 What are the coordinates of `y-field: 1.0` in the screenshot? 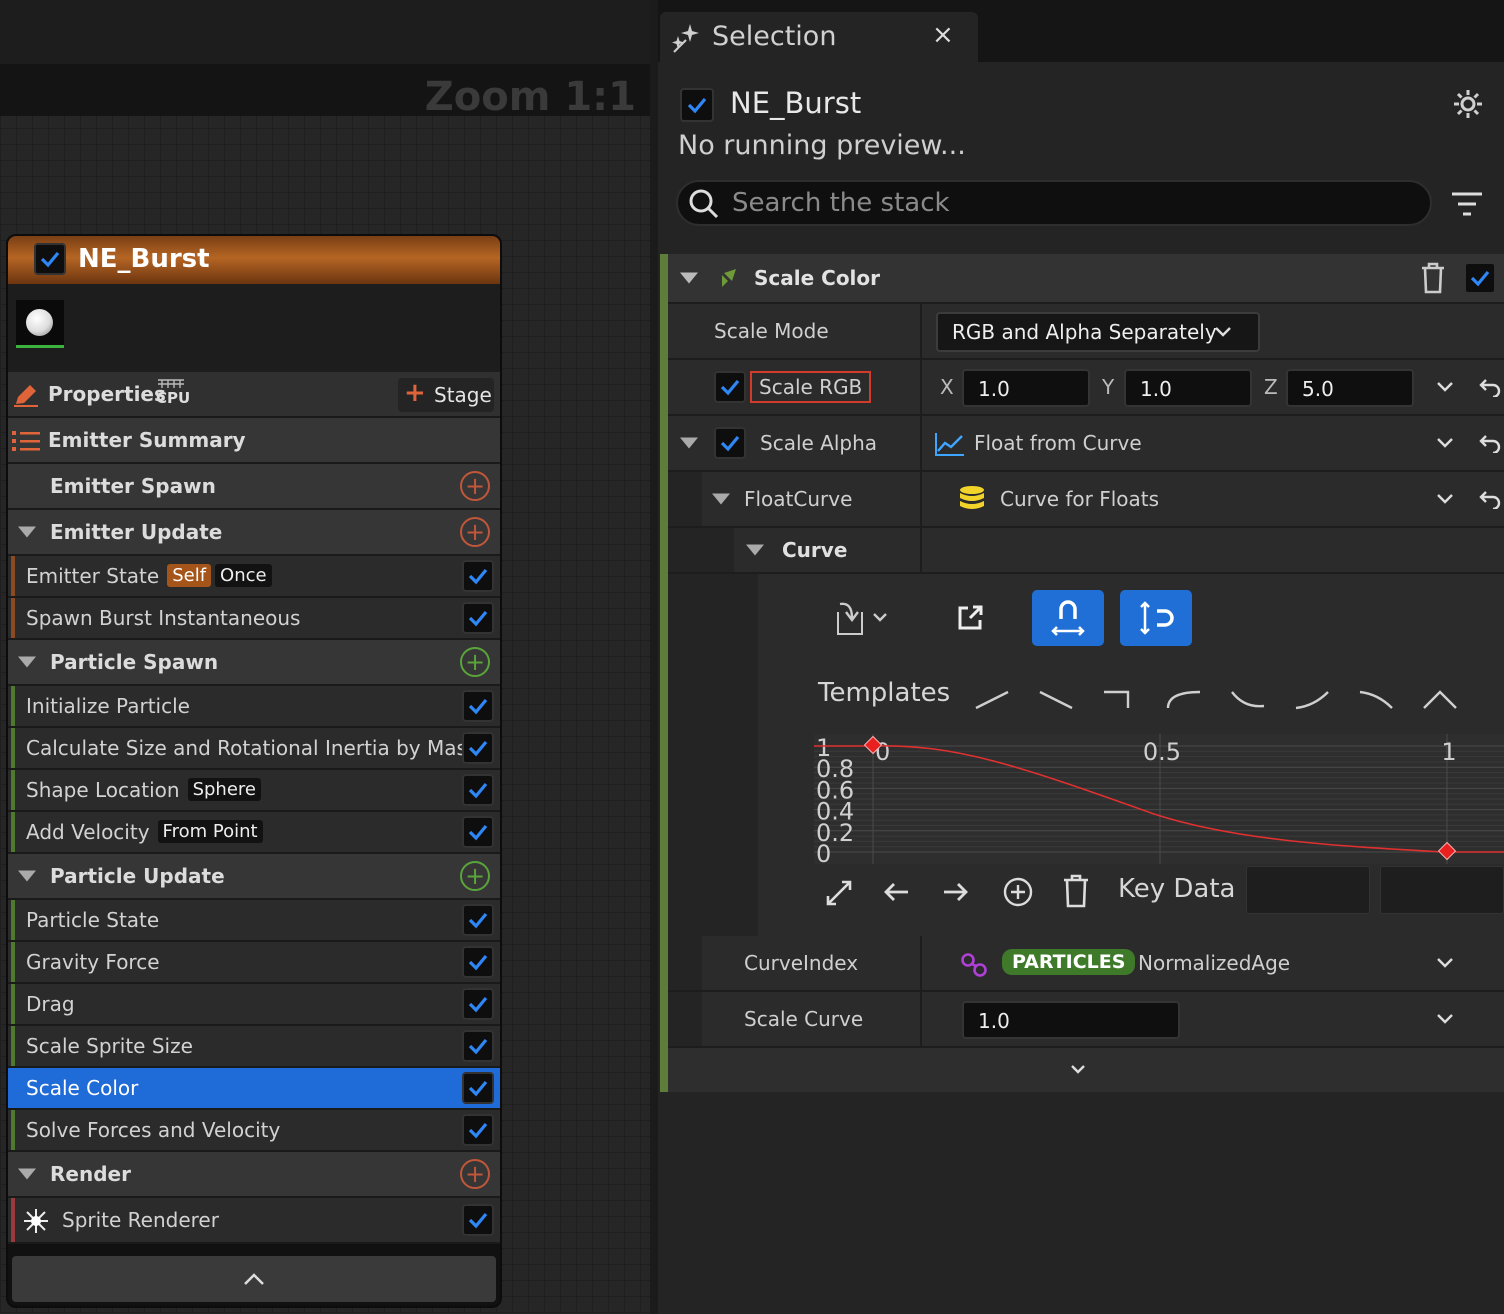 It's located at (1188, 388).